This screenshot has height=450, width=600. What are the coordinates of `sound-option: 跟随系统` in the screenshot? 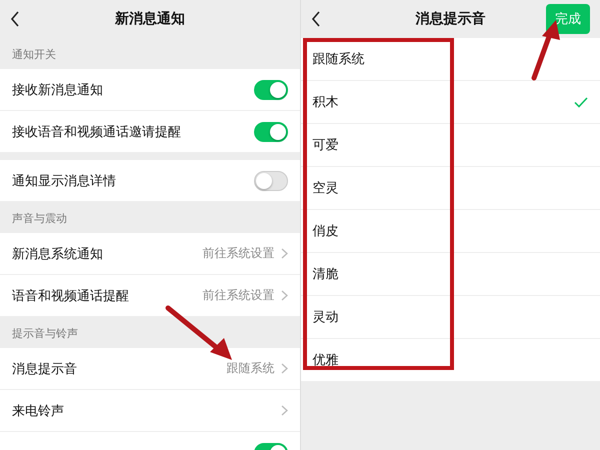 It's located at (450, 59).